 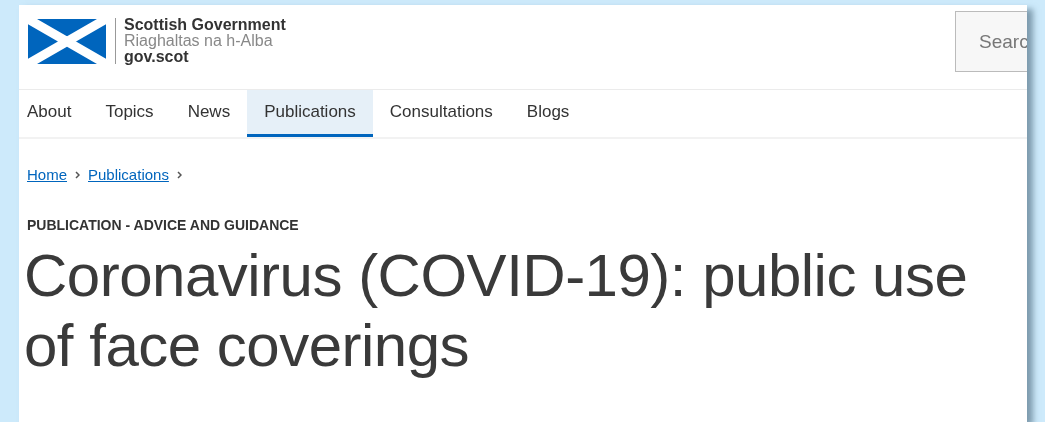 I want to click on nav-tab: Blogs, so click(x=548, y=113).